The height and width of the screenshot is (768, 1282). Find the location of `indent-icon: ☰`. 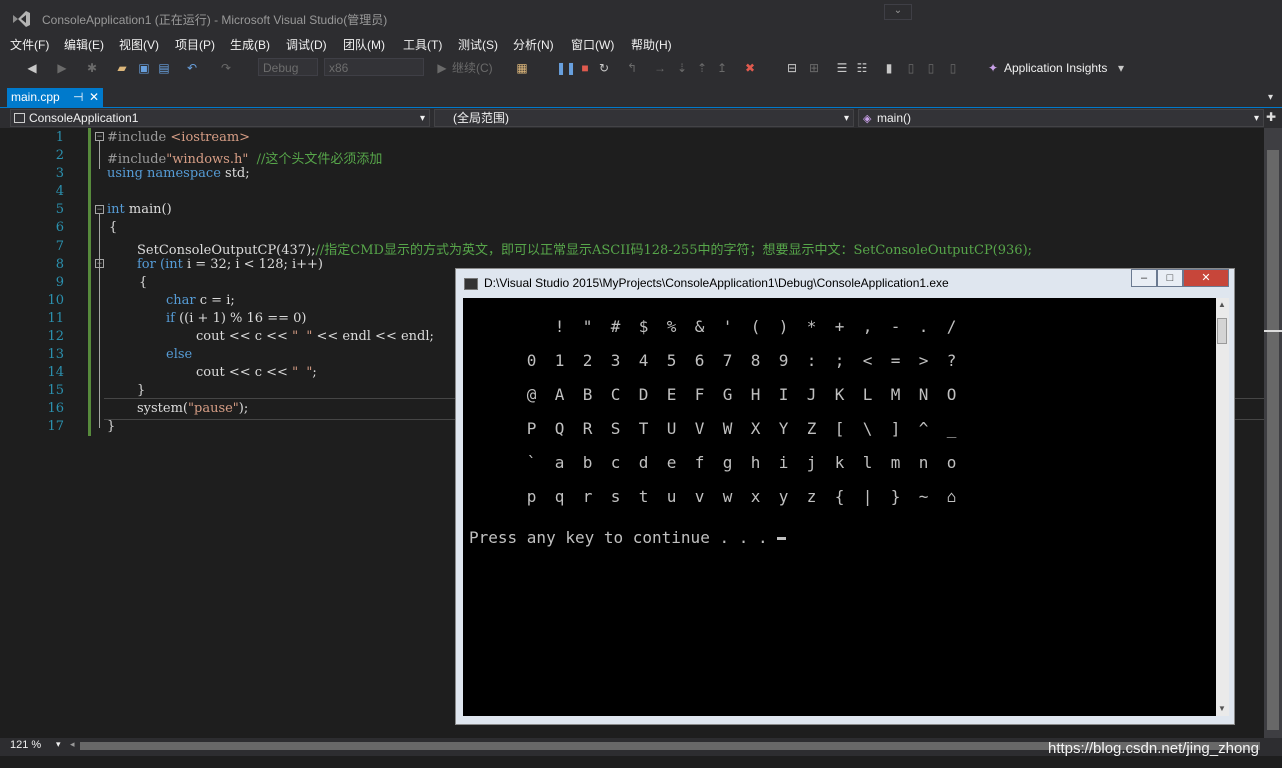

indent-icon: ☰ is located at coordinates (842, 68).